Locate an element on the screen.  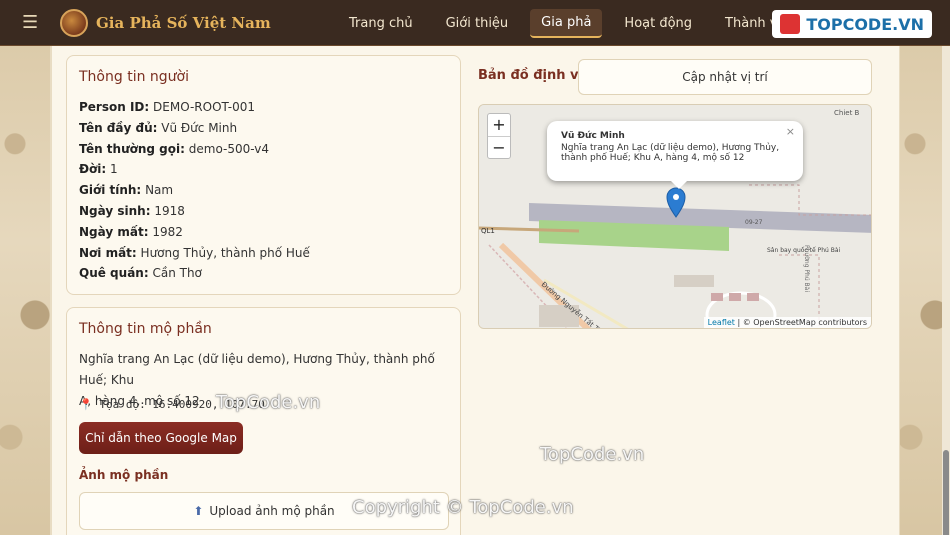
info-row-birth: Ngày sinh: 1918 is located at coordinates (132, 210).